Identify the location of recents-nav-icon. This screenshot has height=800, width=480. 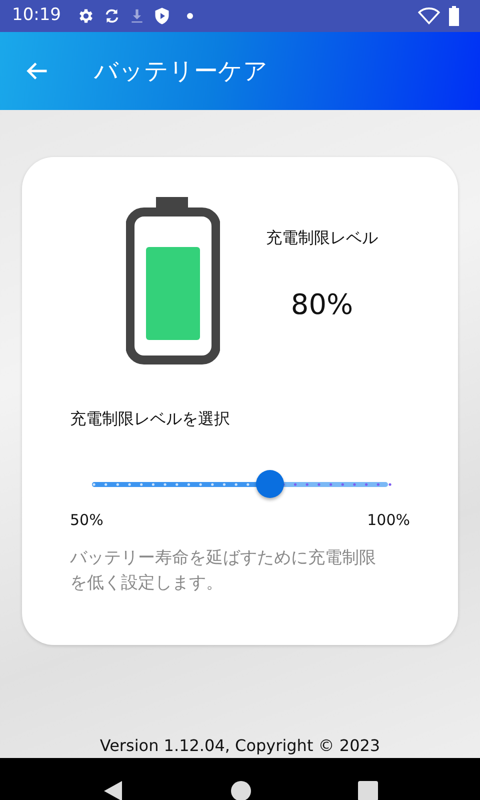
(368, 790).